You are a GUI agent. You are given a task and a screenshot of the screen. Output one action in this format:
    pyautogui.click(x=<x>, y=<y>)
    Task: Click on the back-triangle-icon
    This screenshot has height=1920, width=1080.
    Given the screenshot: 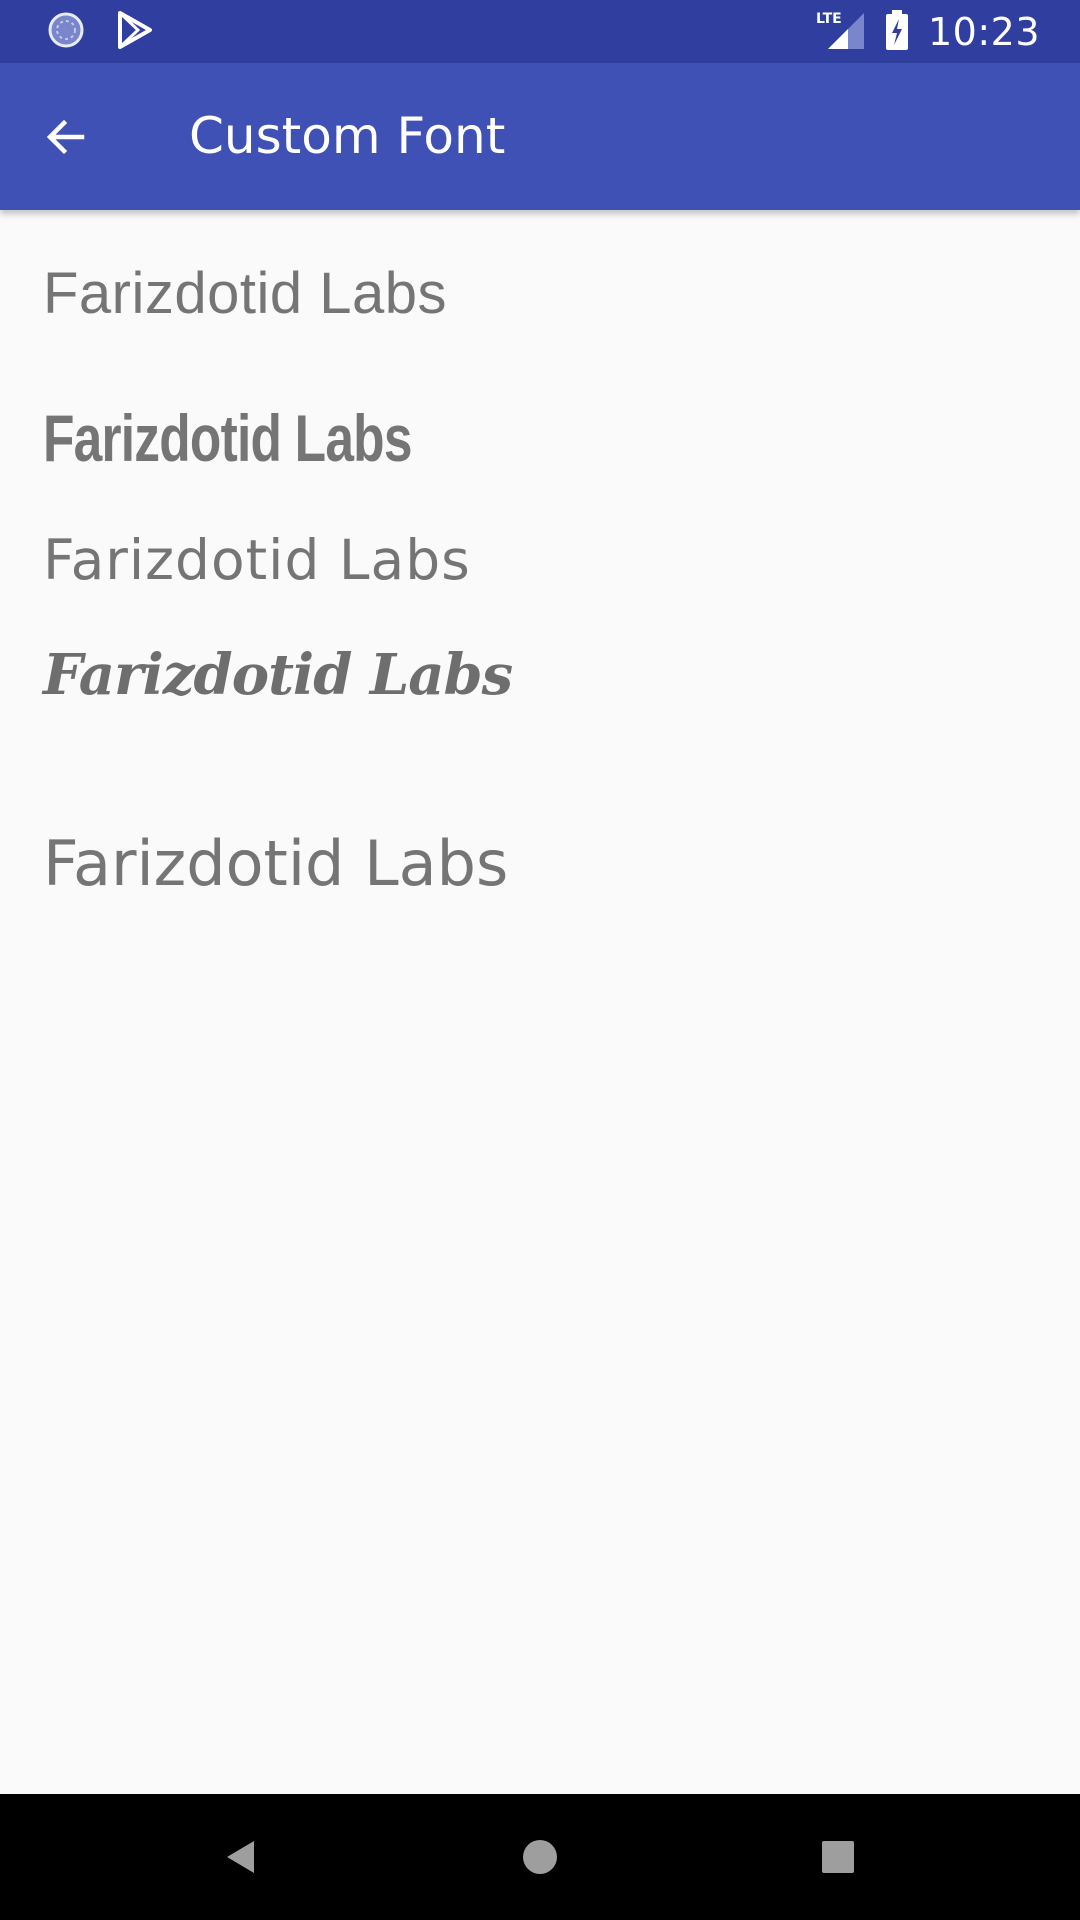 What is the action you would take?
    pyautogui.click(x=240, y=1857)
    